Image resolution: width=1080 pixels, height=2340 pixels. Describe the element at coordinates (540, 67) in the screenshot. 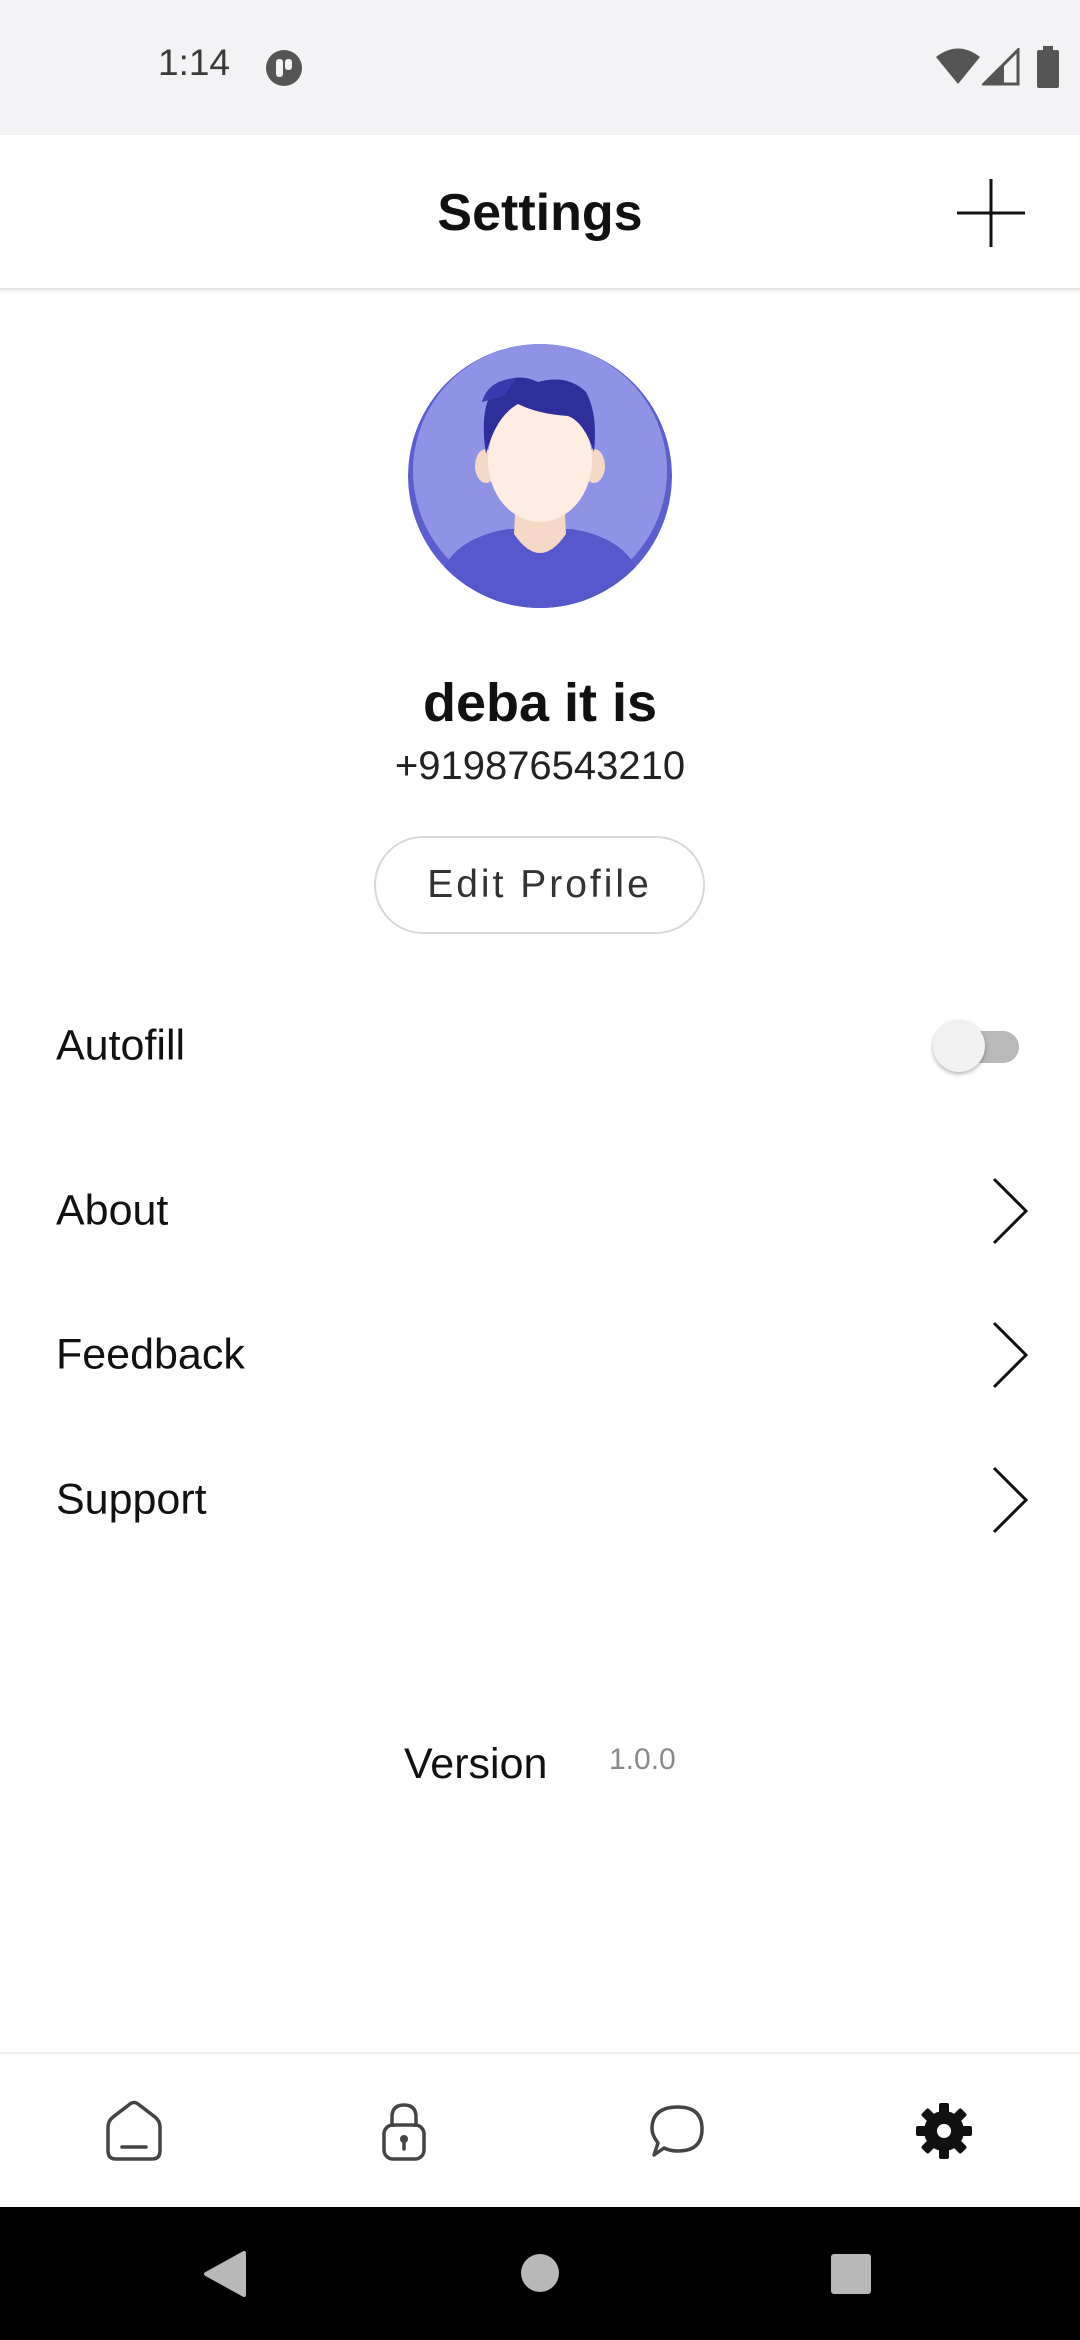

I see `status-bar: 1:14` at that location.